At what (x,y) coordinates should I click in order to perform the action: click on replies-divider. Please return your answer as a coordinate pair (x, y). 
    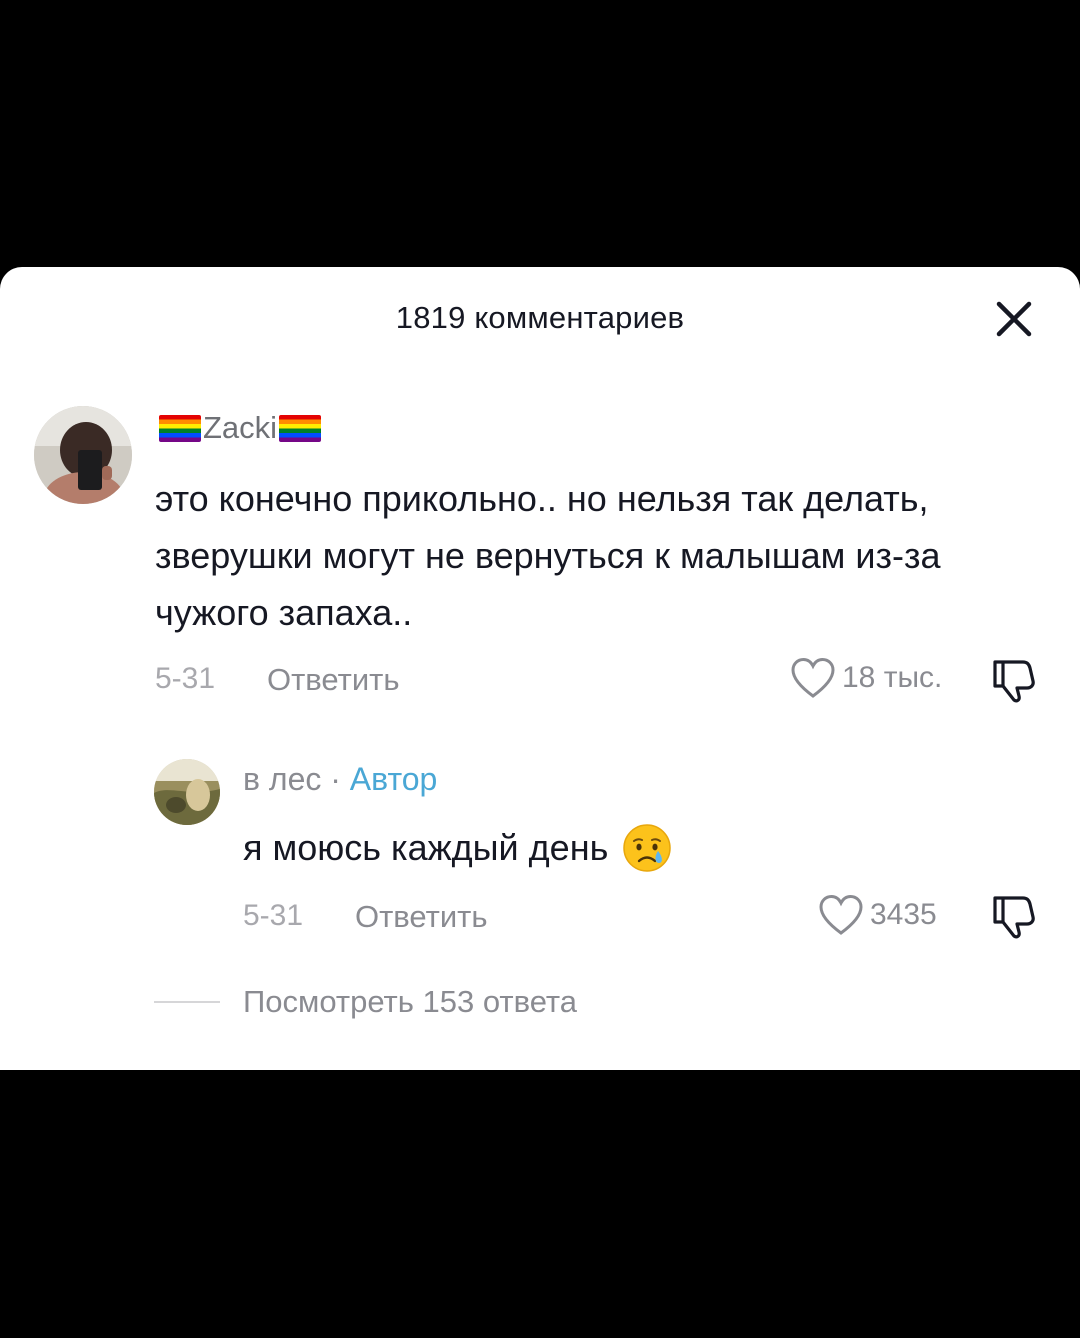
    Looking at the image, I should click on (187, 1002).